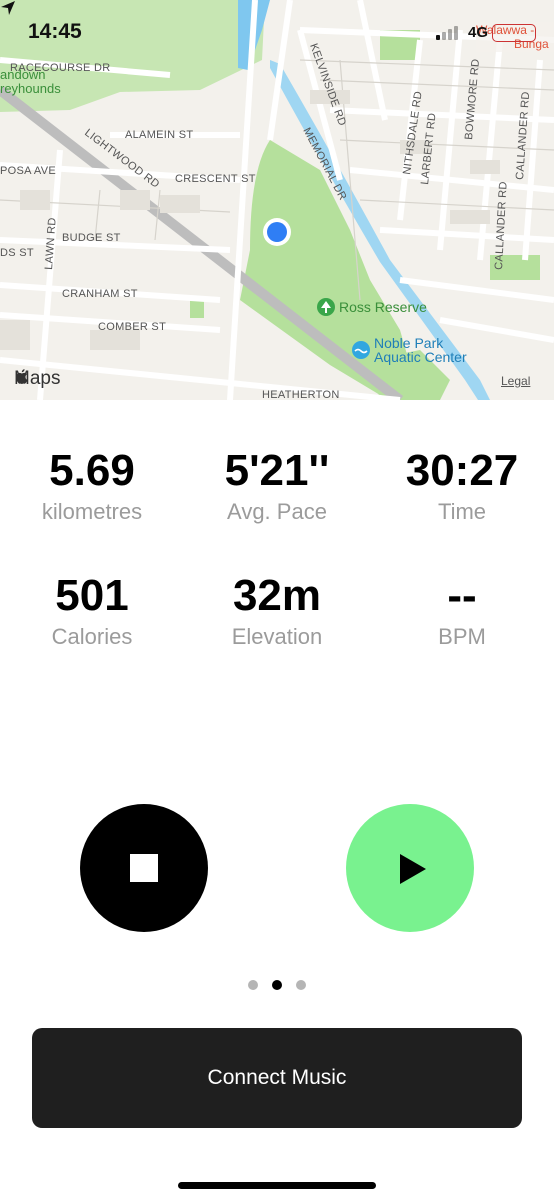 This screenshot has width=554, height=1200. I want to click on status-bar: 14:45 4G, so click(277, 30).